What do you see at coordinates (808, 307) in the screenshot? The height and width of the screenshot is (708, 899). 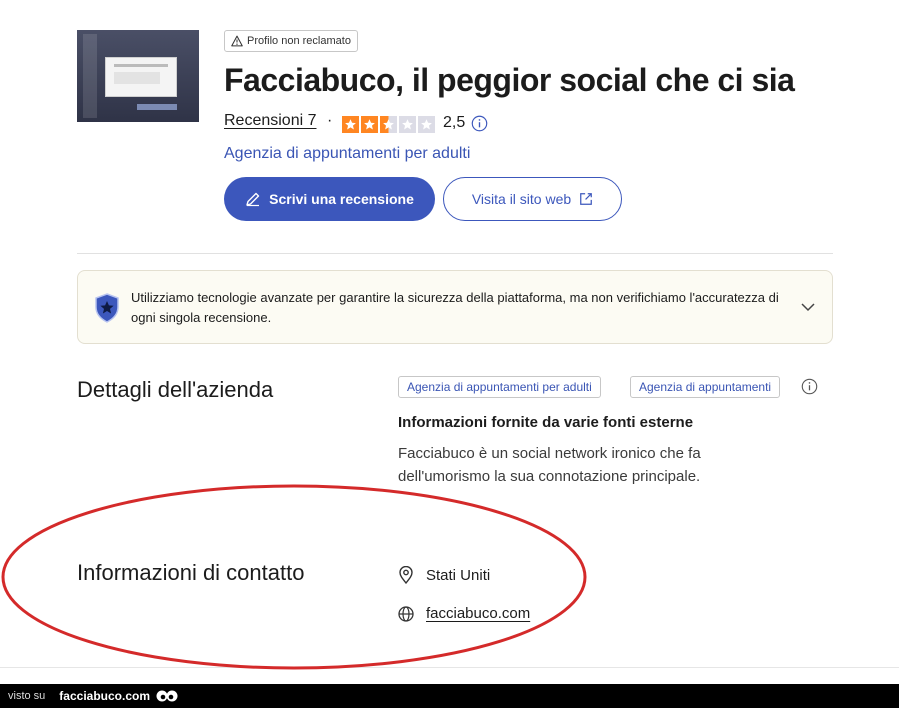 I see `chevron-down-icon` at bounding box center [808, 307].